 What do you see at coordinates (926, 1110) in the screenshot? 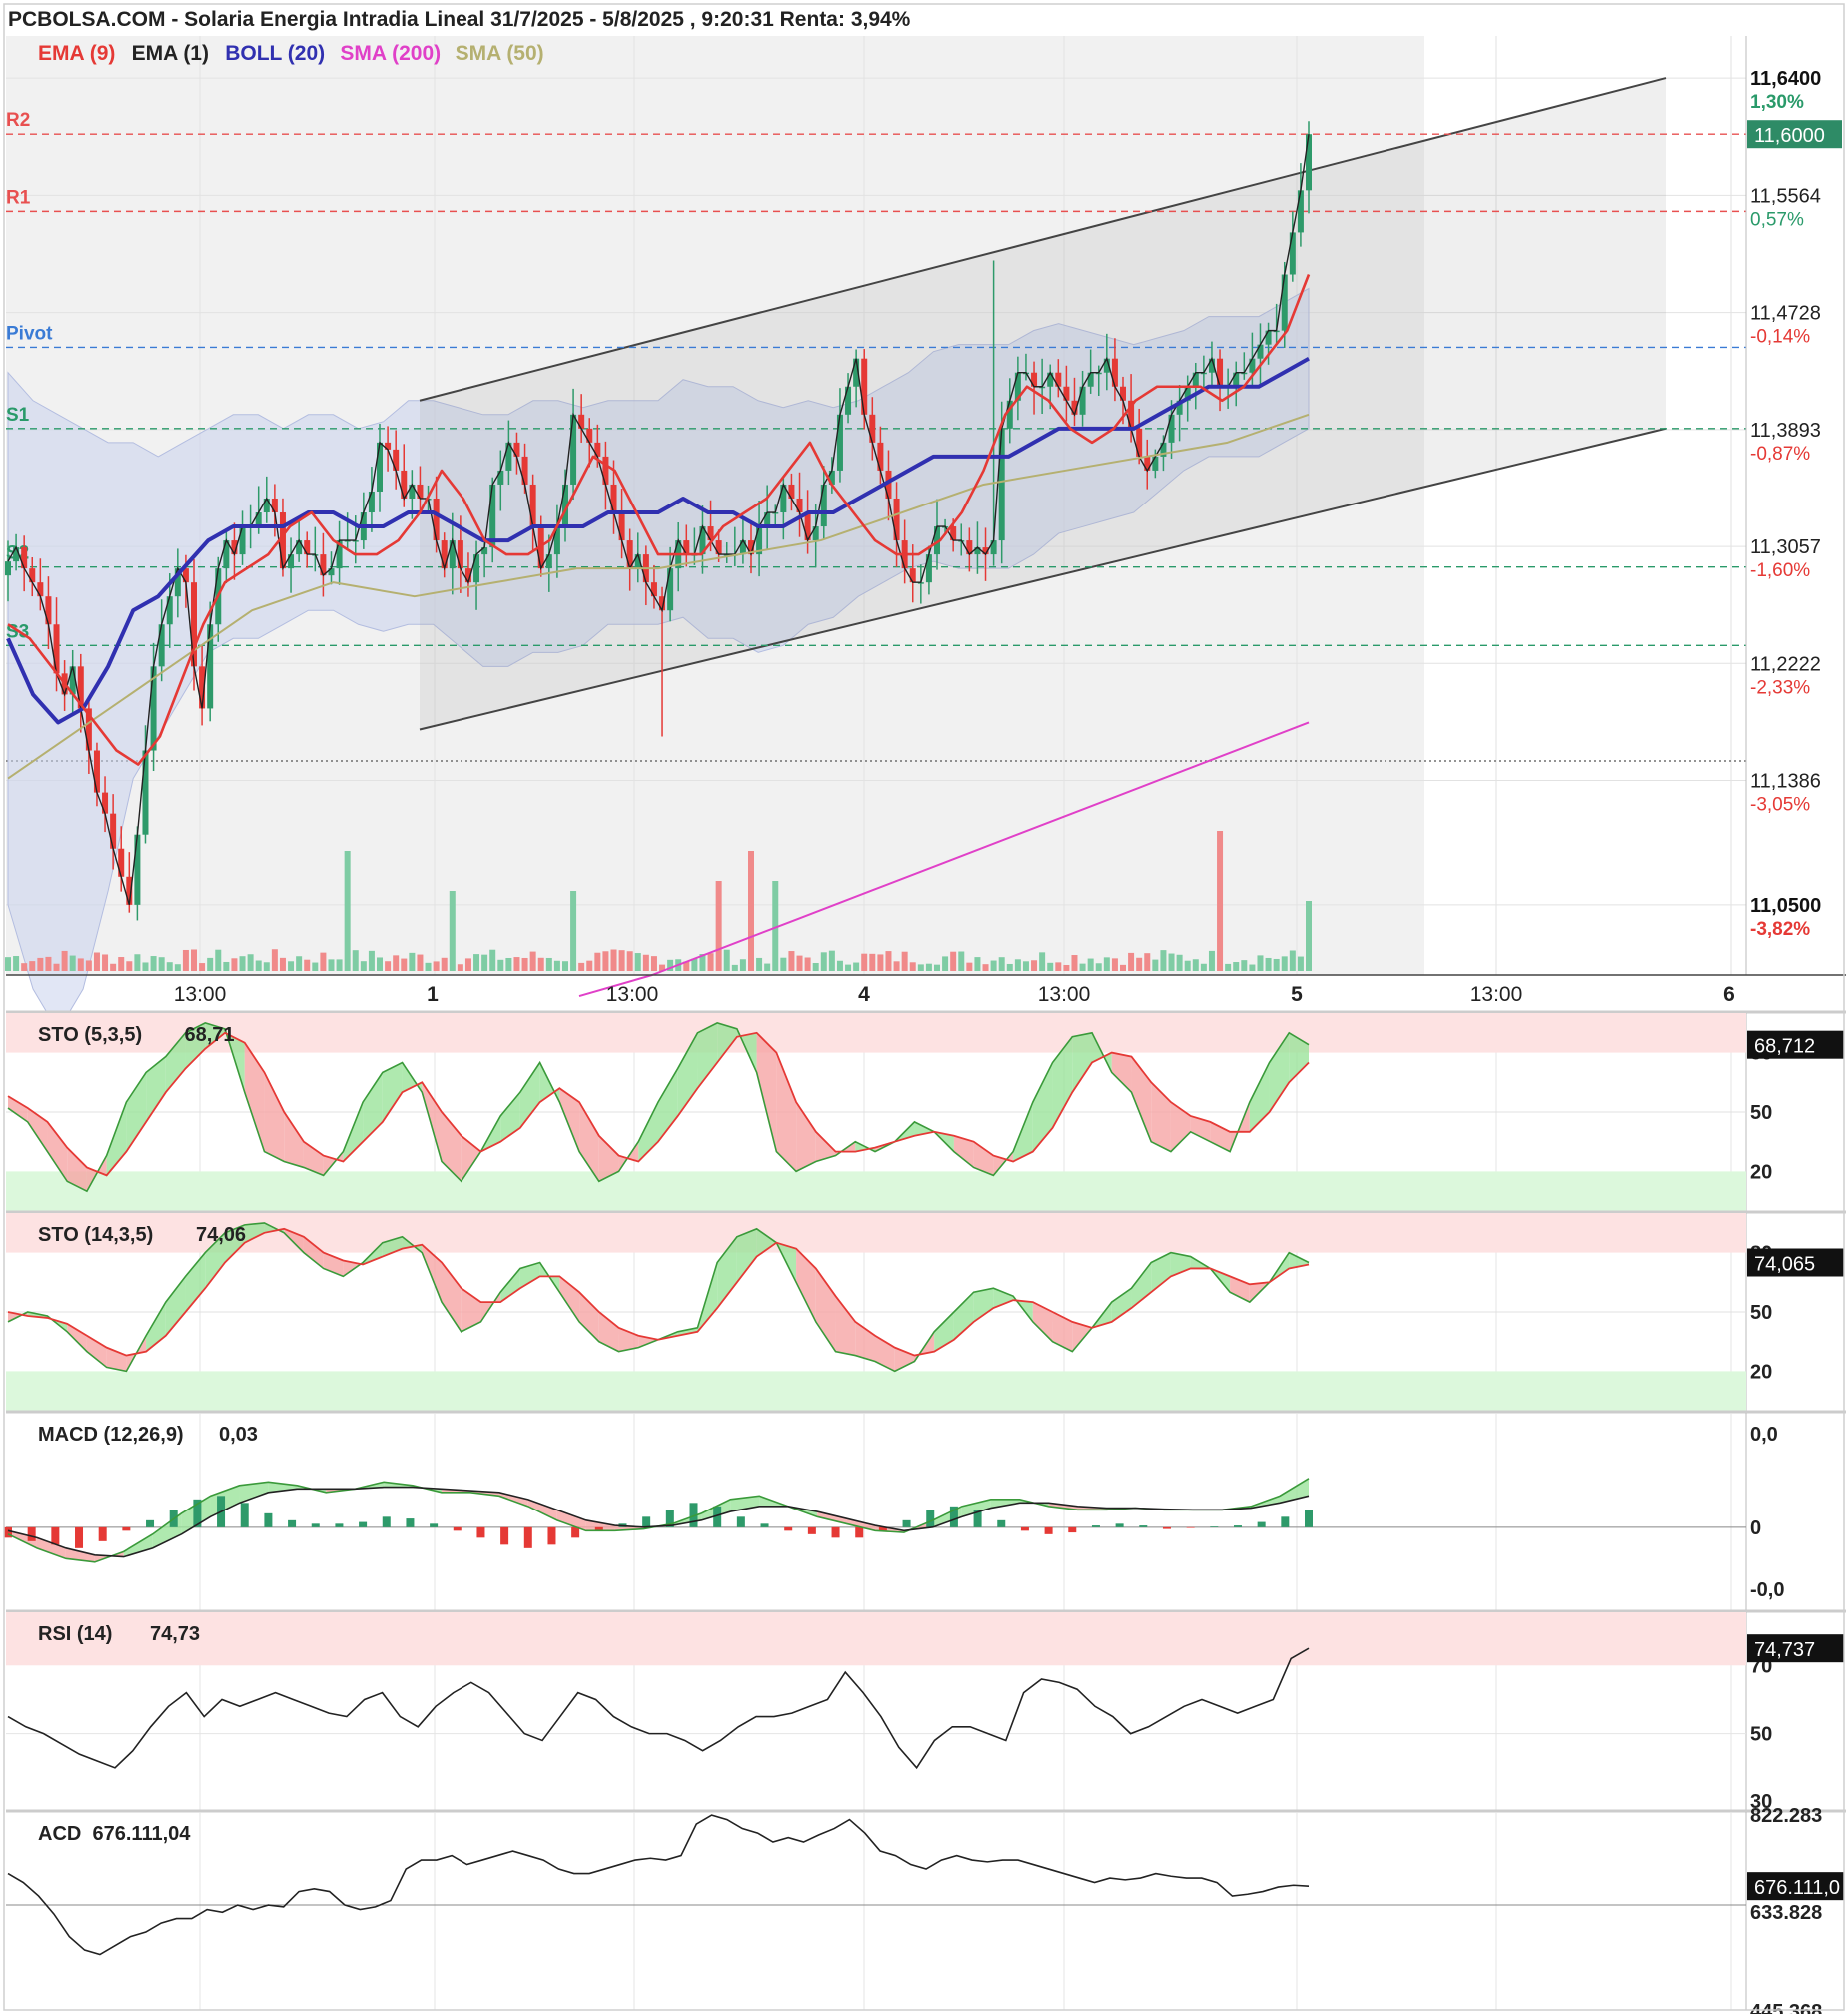
I see `panel-sto1: 80502068,712STO (5,3,5)68,71` at bounding box center [926, 1110].